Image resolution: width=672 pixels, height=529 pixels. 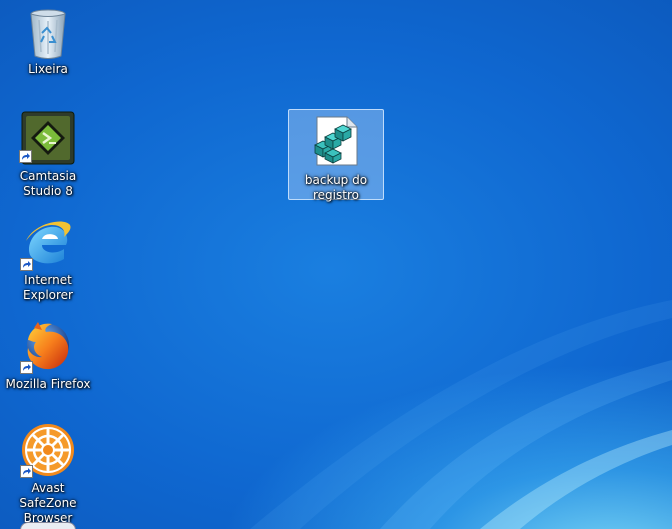 I want to click on desktop-icon-registry-backup: backup do registro, so click(x=336, y=155).